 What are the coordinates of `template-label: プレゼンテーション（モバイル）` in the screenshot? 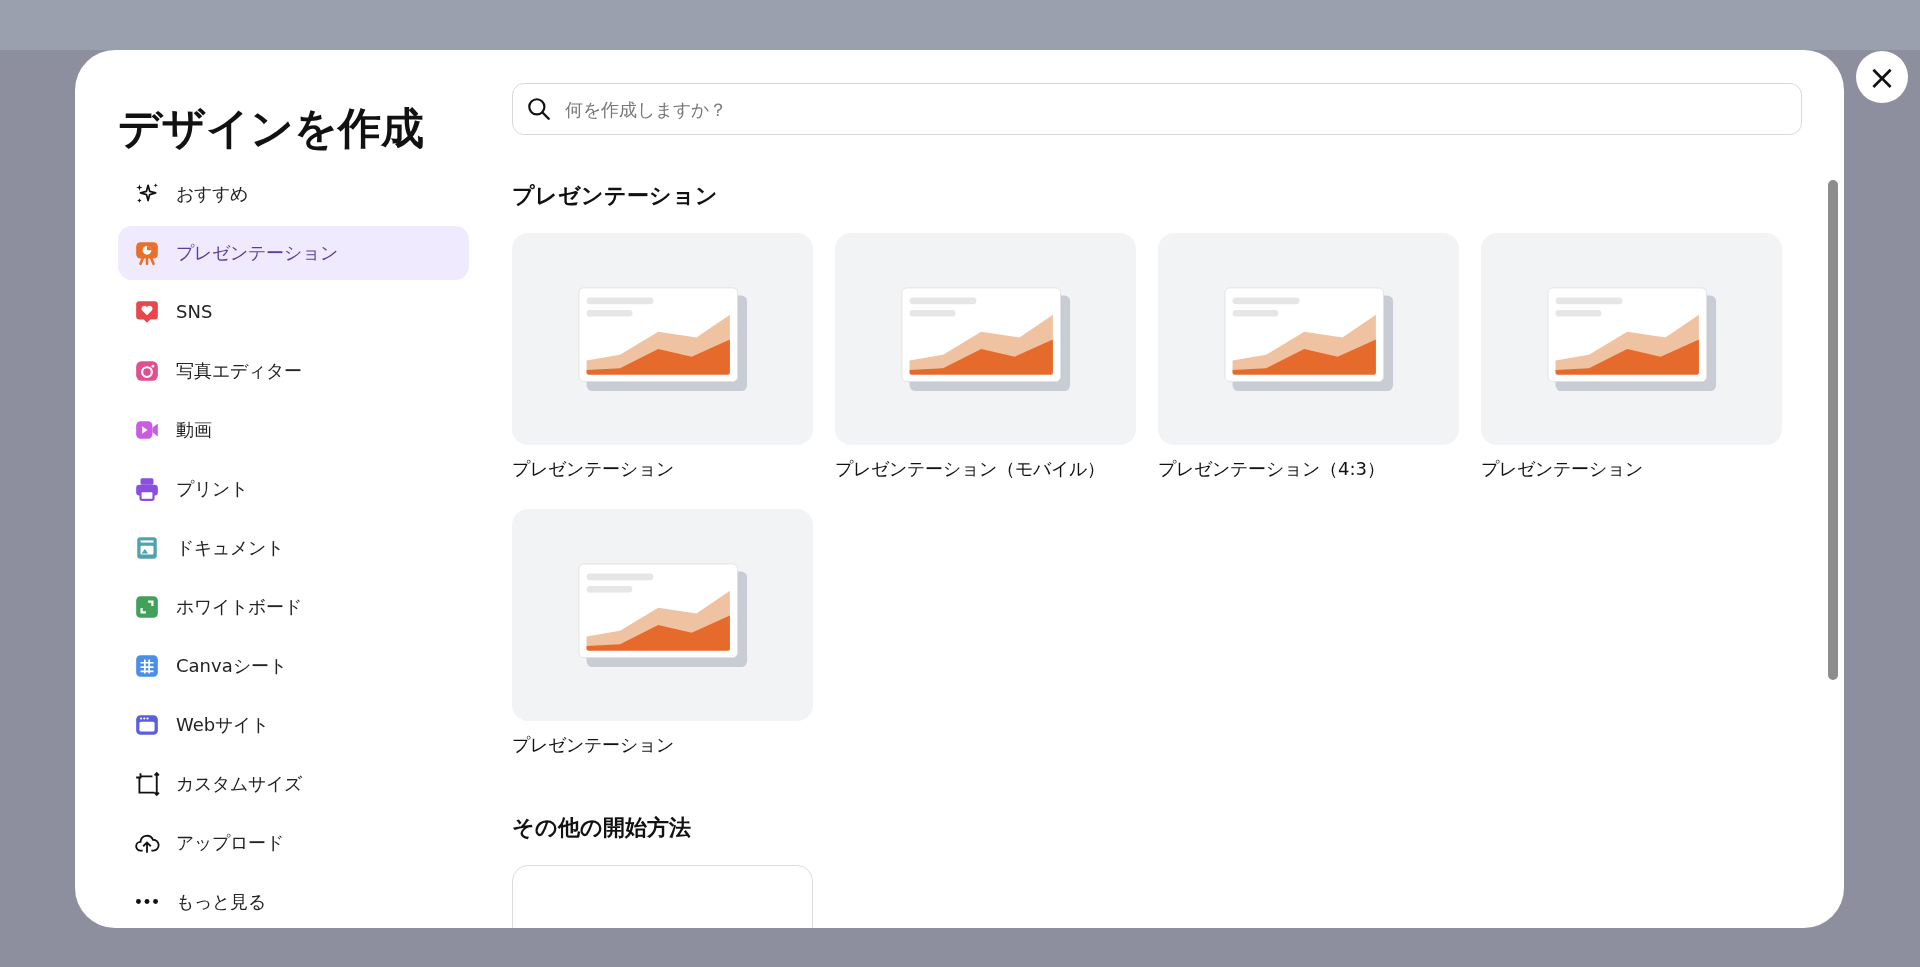 It's located at (970, 469).